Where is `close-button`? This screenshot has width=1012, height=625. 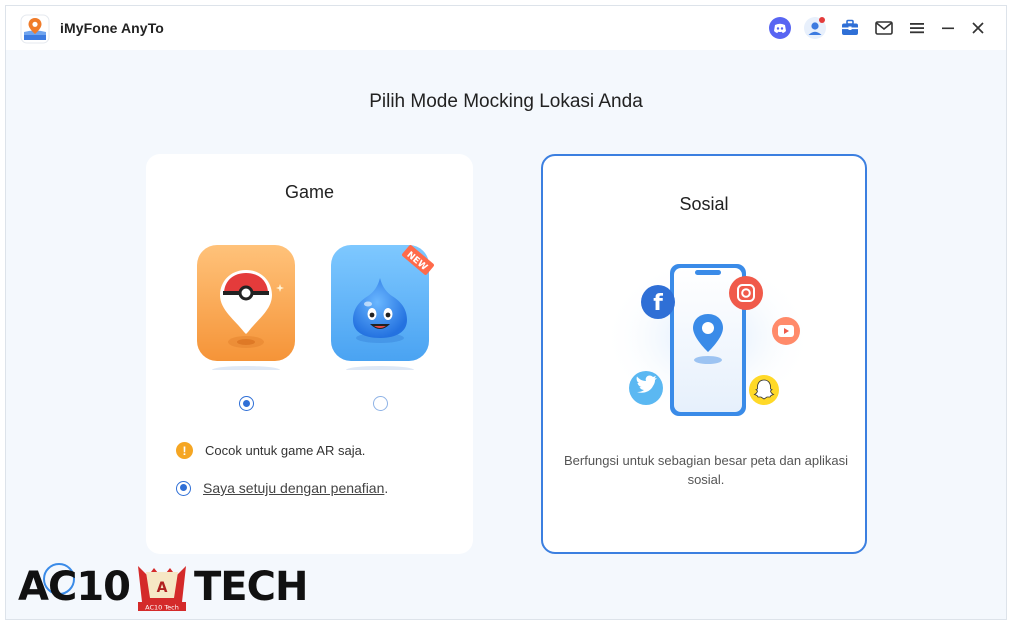 close-button is located at coordinates (978, 28).